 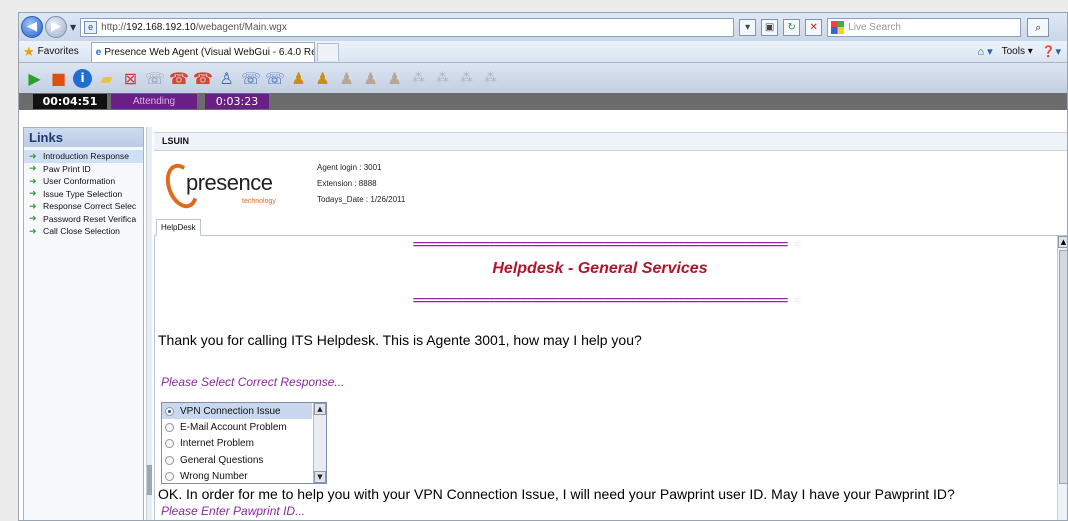 I want to click on agent-busy-icon: ♟, so click(x=346, y=78).